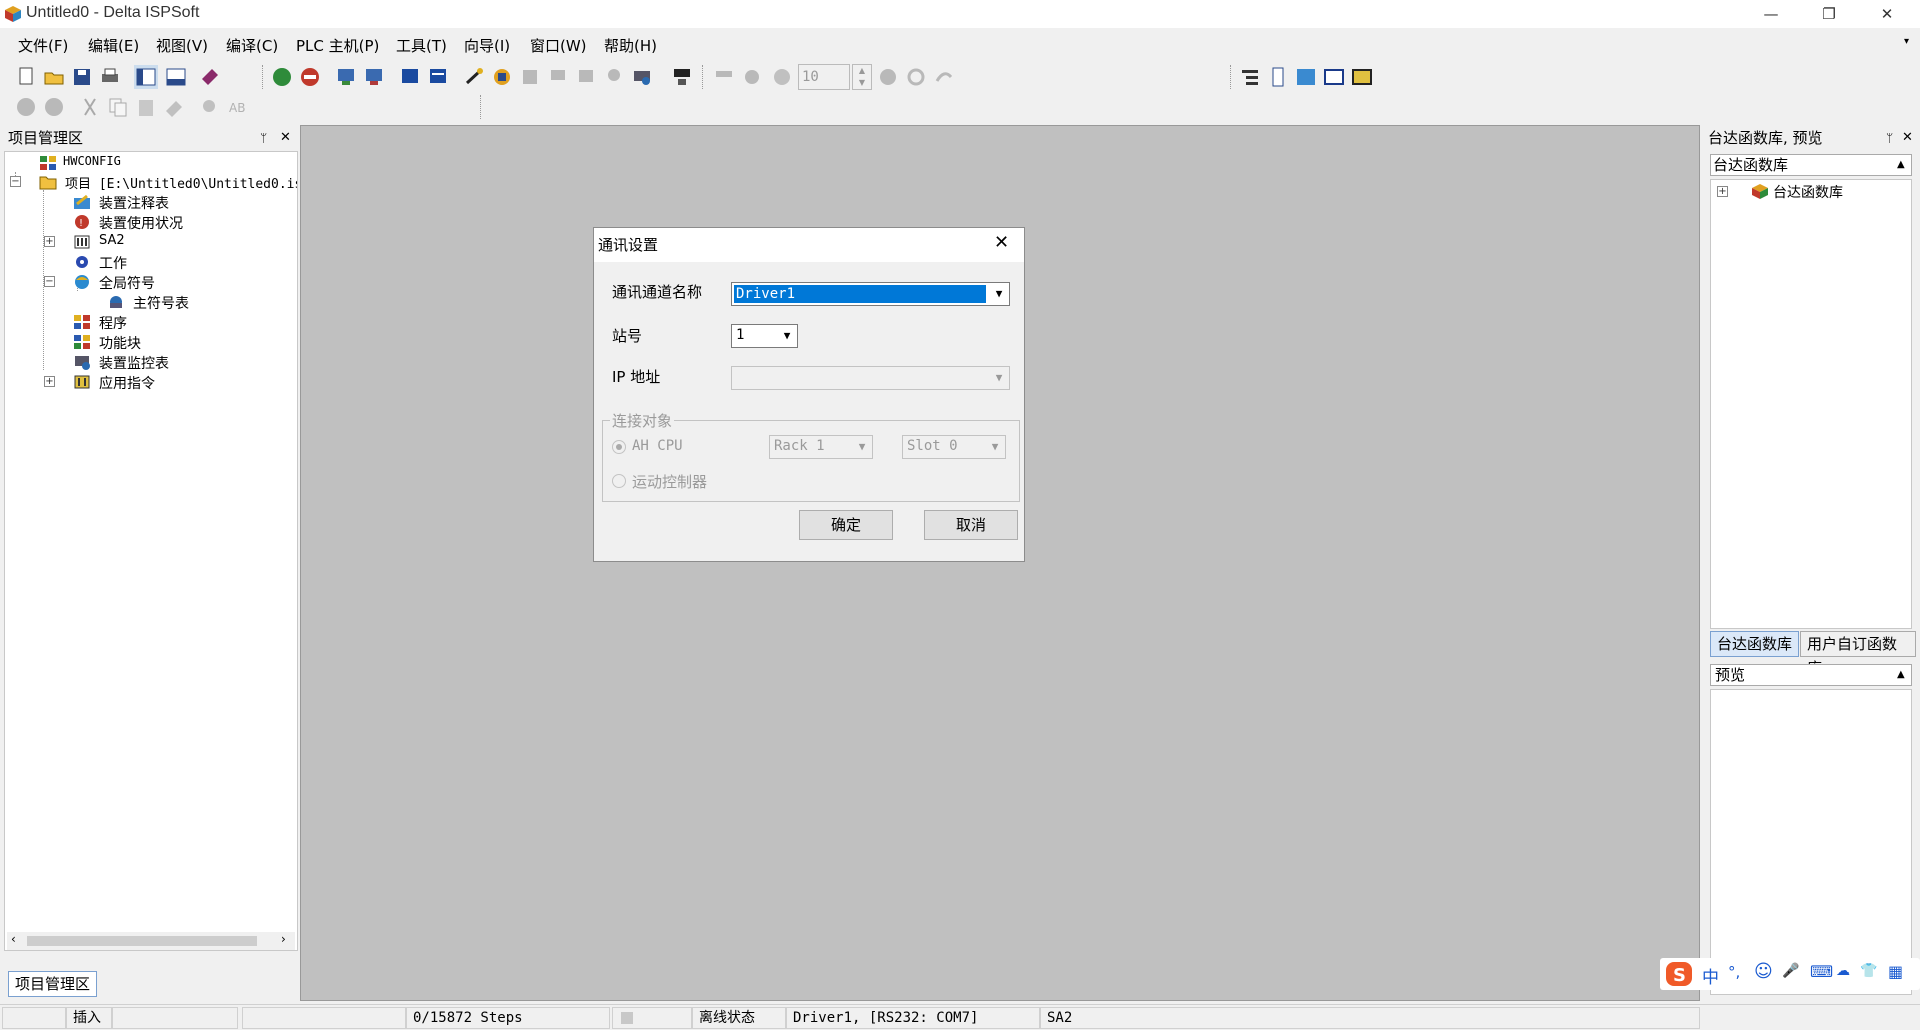  I want to click on library-section-header: 台达函数库 ▲, so click(1811, 165).